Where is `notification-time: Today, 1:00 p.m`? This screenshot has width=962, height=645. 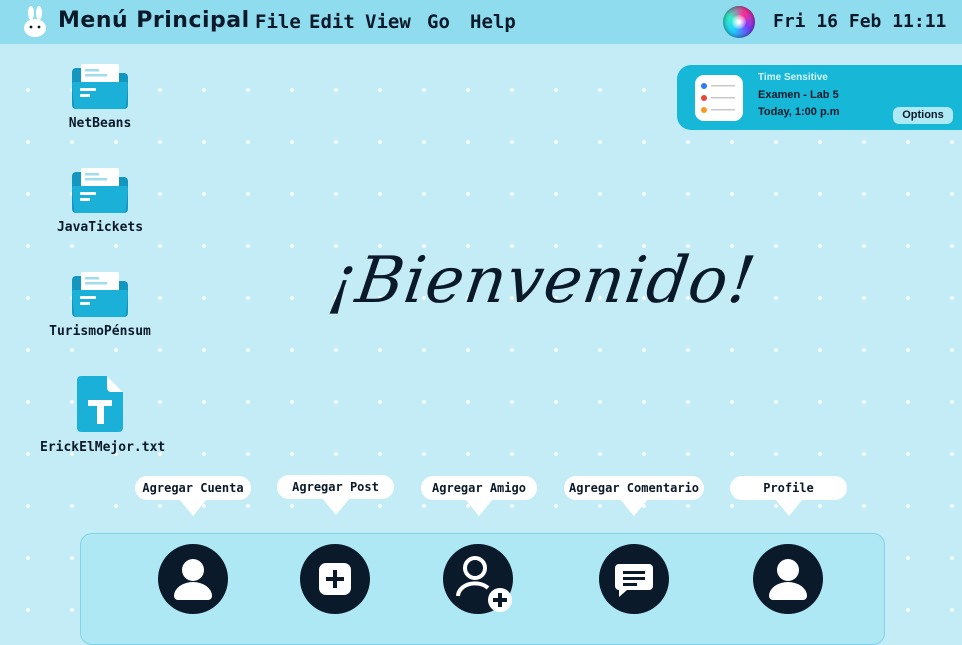 notification-time: Today, 1:00 p.m is located at coordinates (799, 112).